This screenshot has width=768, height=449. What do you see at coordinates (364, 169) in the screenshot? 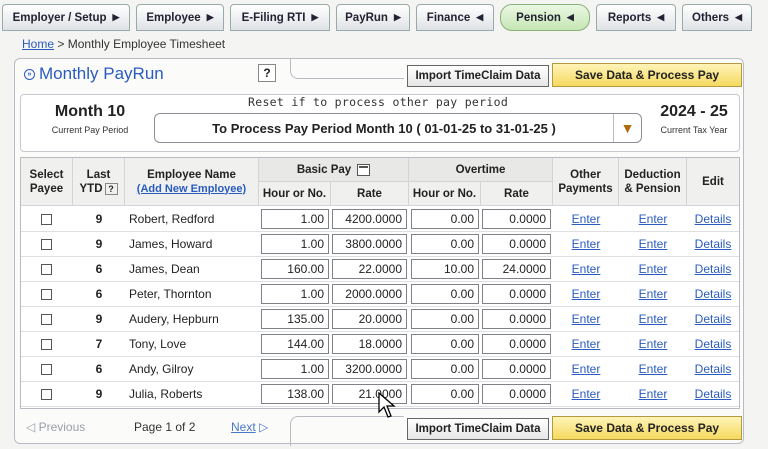
I see `calculator-icon` at bounding box center [364, 169].